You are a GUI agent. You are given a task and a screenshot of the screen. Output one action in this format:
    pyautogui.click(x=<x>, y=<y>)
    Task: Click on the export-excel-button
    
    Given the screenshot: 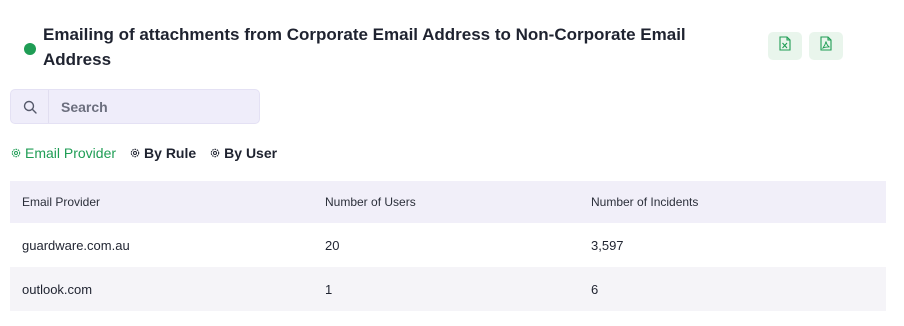 What is the action you would take?
    pyautogui.click(x=785, y=46)
    